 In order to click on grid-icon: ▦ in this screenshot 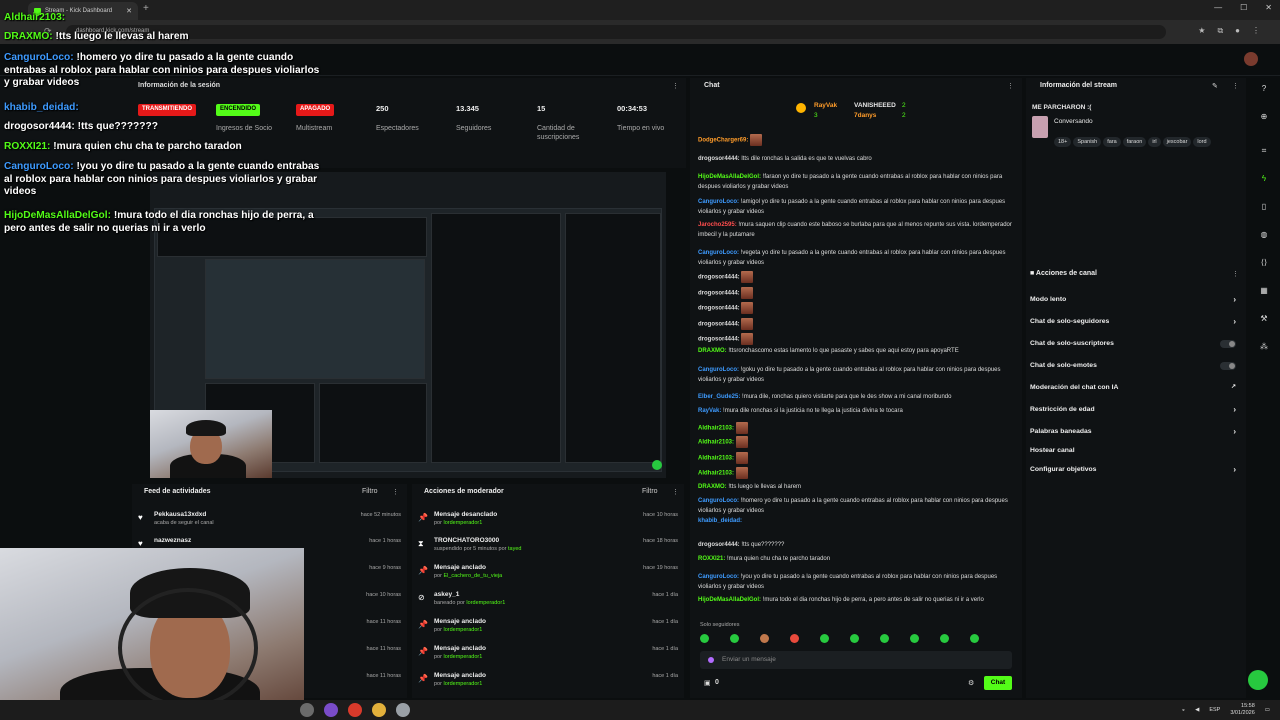, I will do `click(1264, 292)`.